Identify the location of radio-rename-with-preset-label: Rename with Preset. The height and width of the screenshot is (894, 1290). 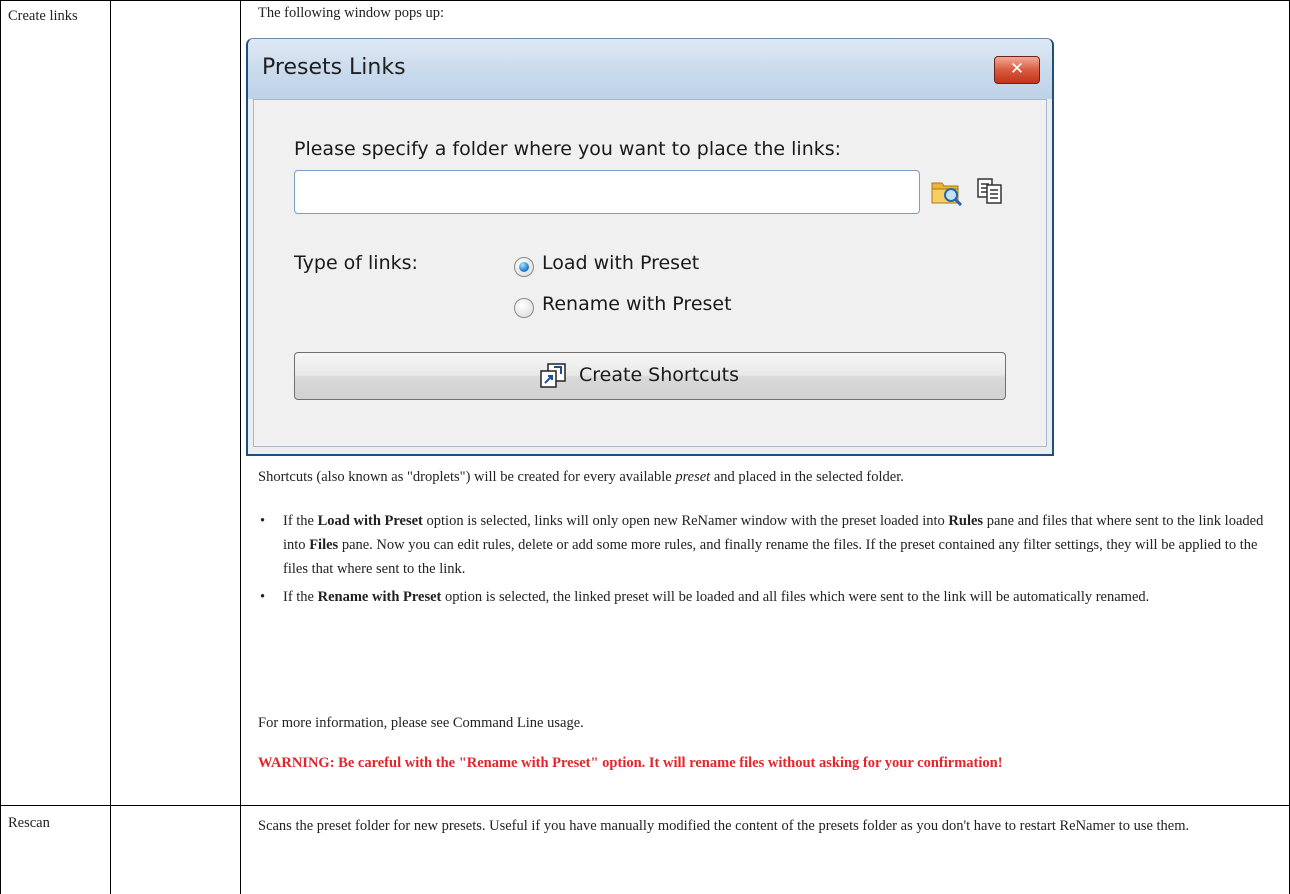
(637, 304).